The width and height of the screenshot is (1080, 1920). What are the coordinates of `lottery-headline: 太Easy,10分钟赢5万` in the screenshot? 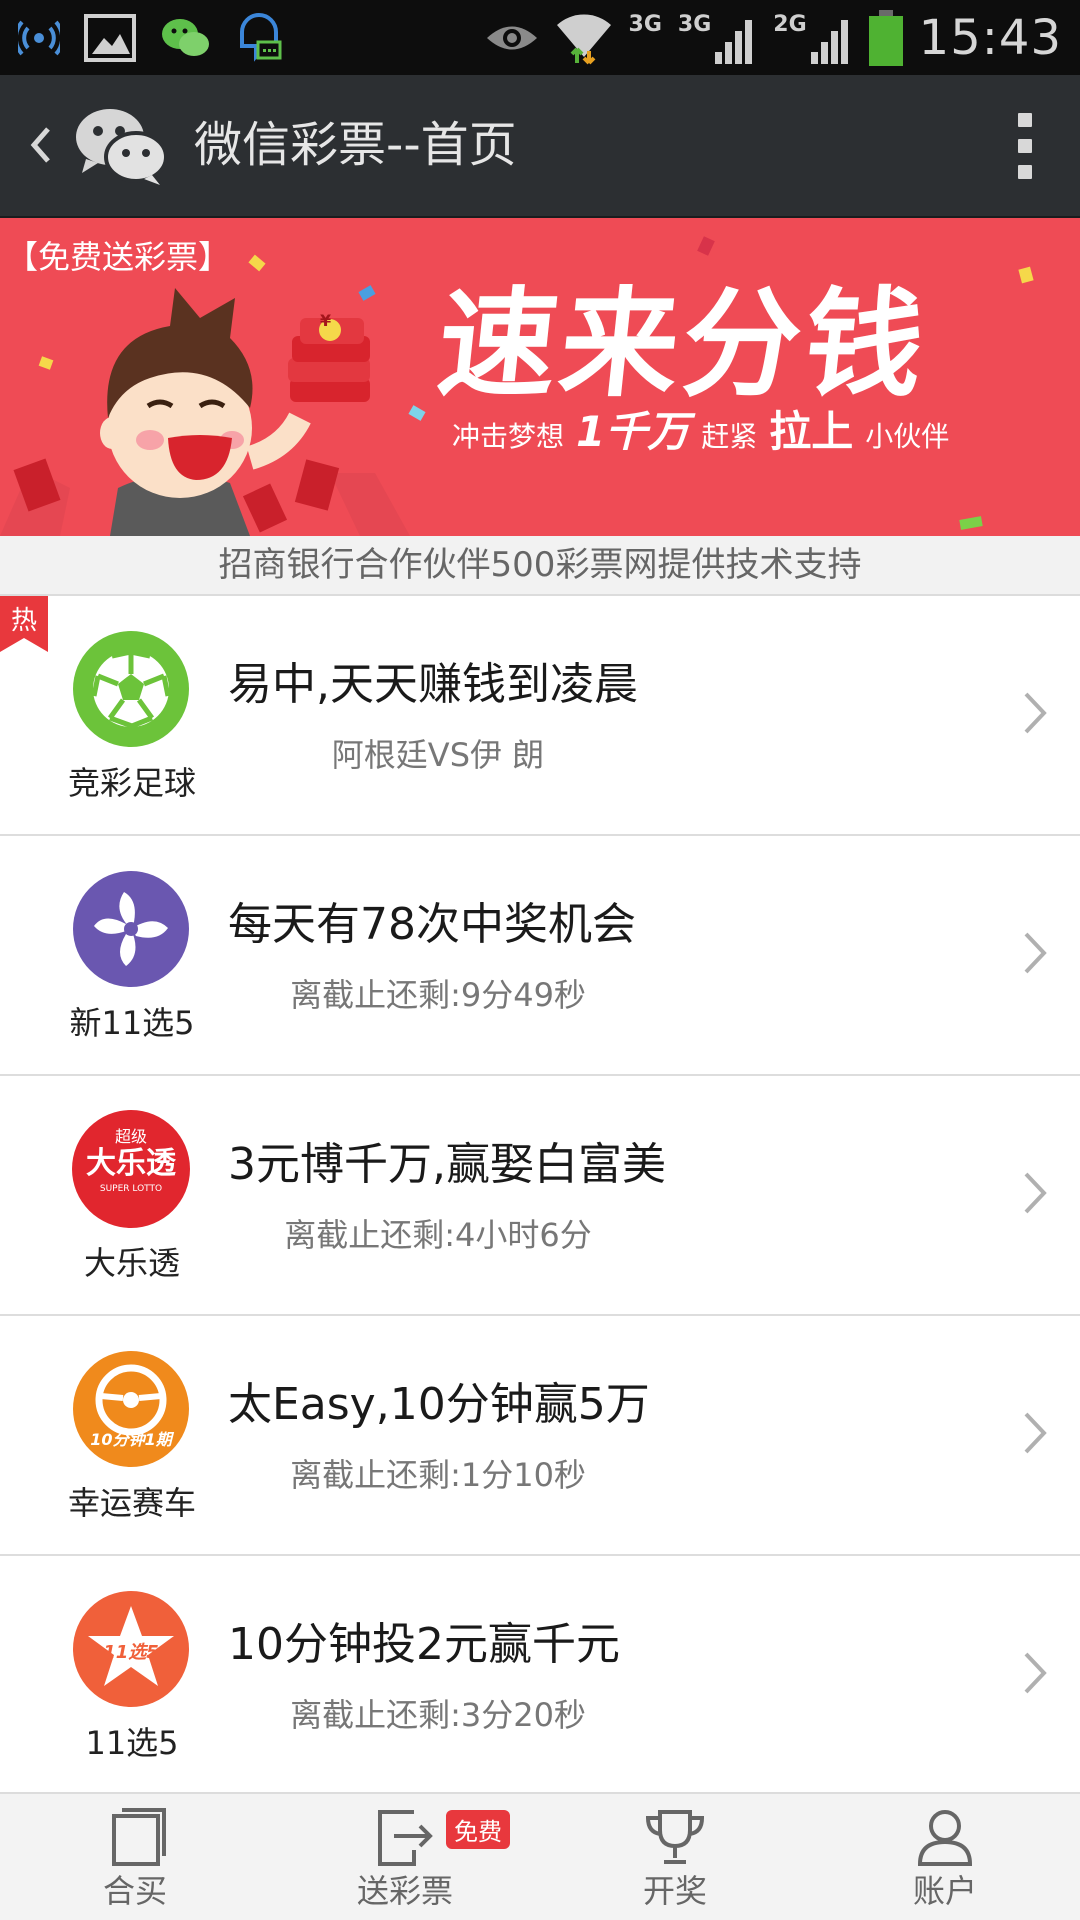 It's located at (439, 1404).